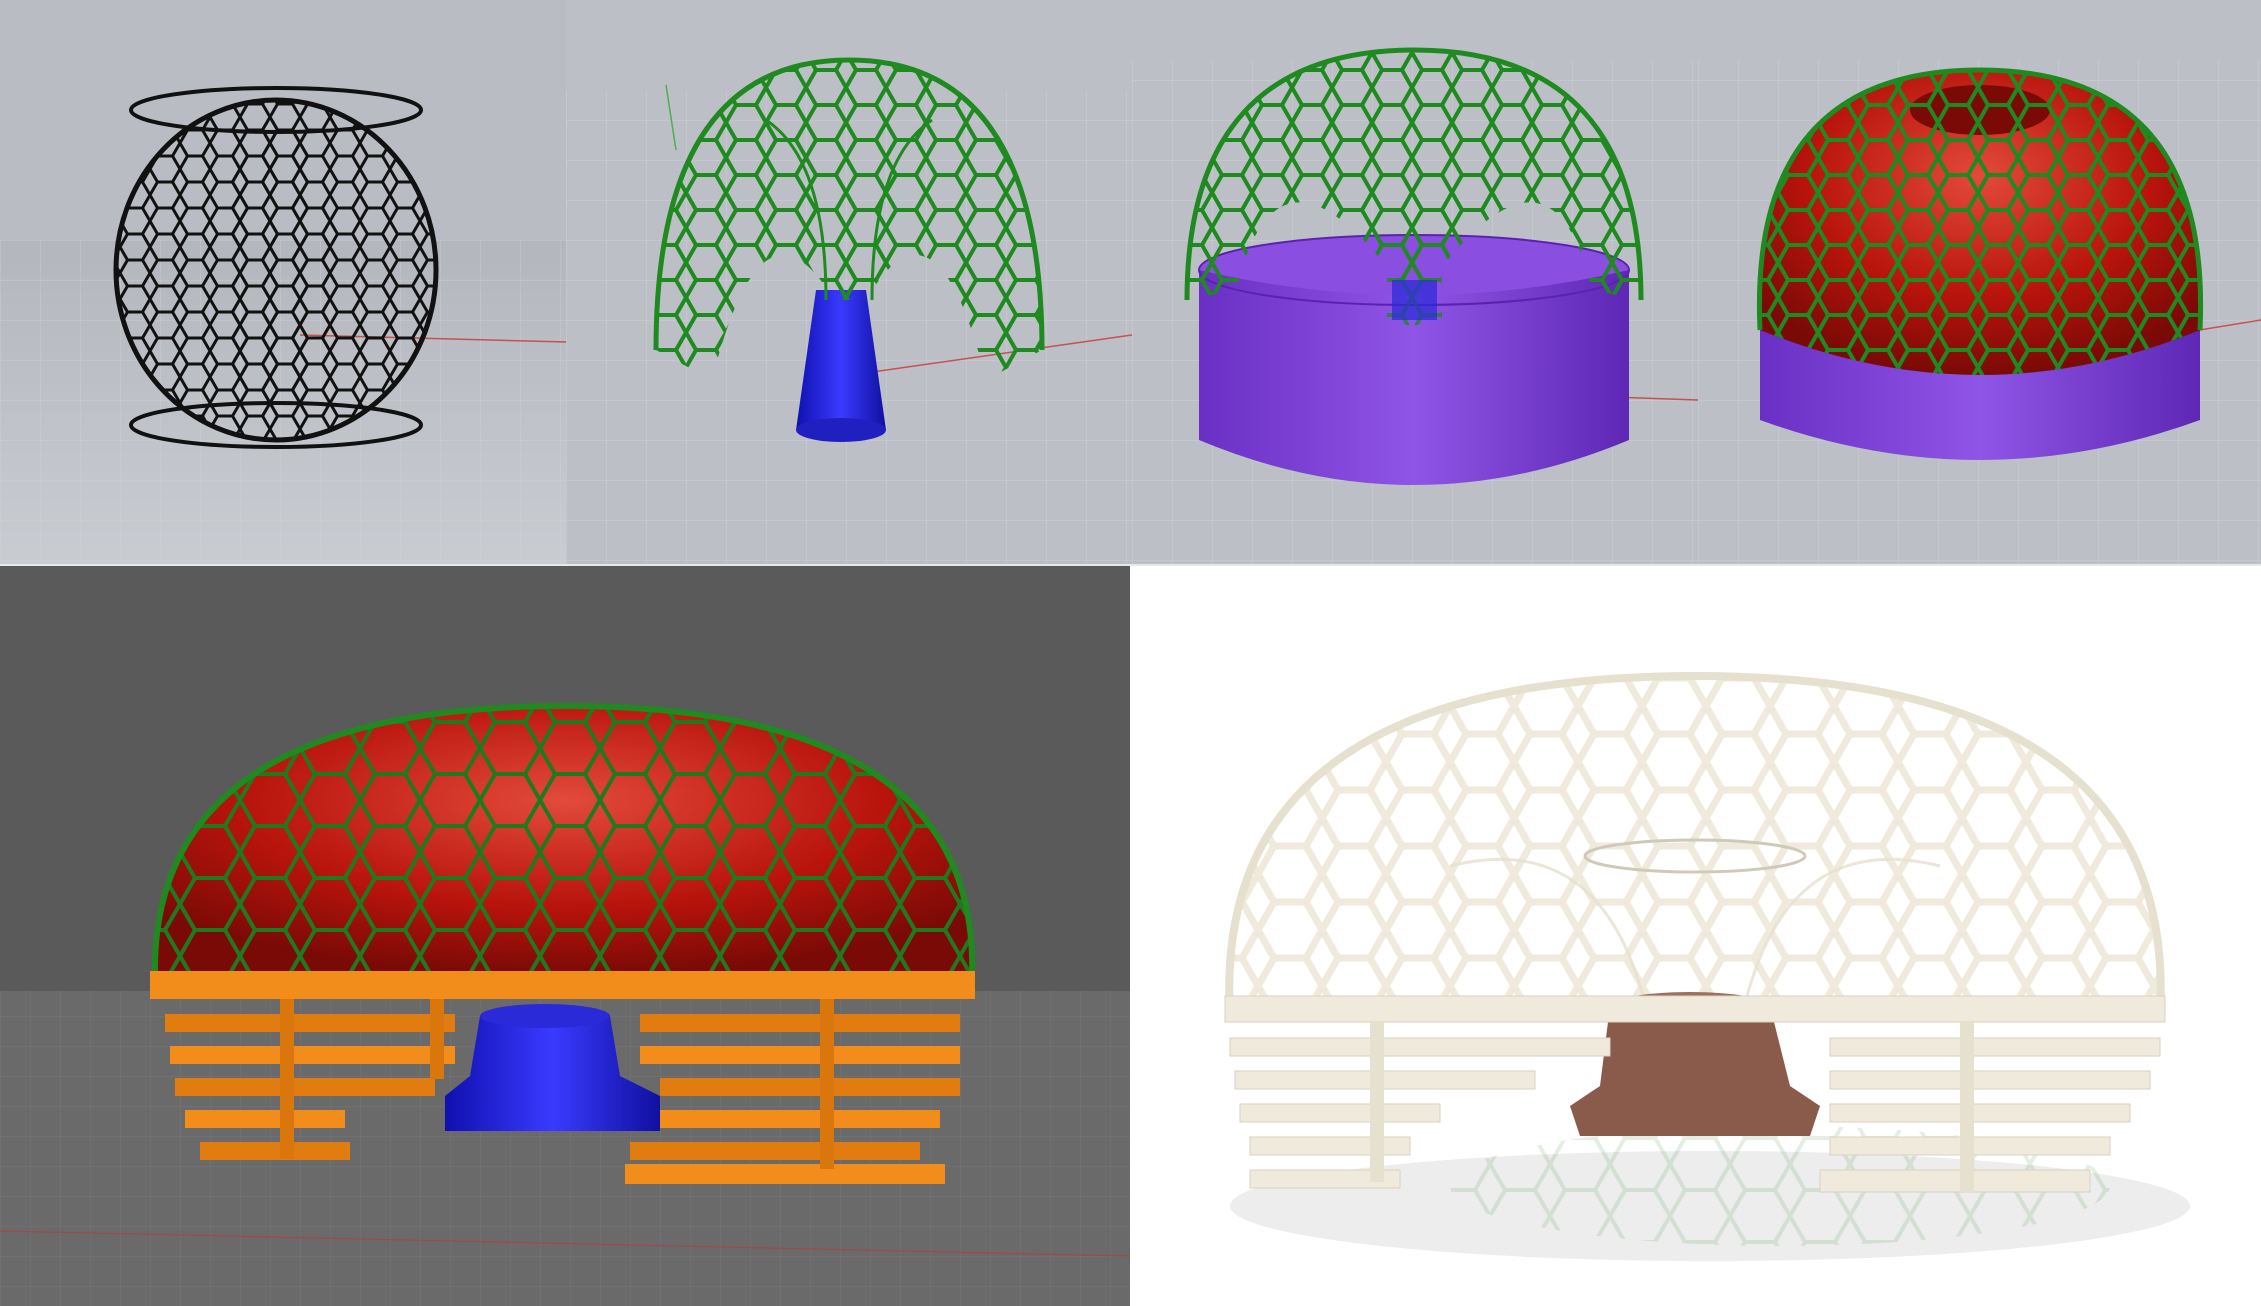  I want to click on panel-green-lattice-column, so click(849, 283).